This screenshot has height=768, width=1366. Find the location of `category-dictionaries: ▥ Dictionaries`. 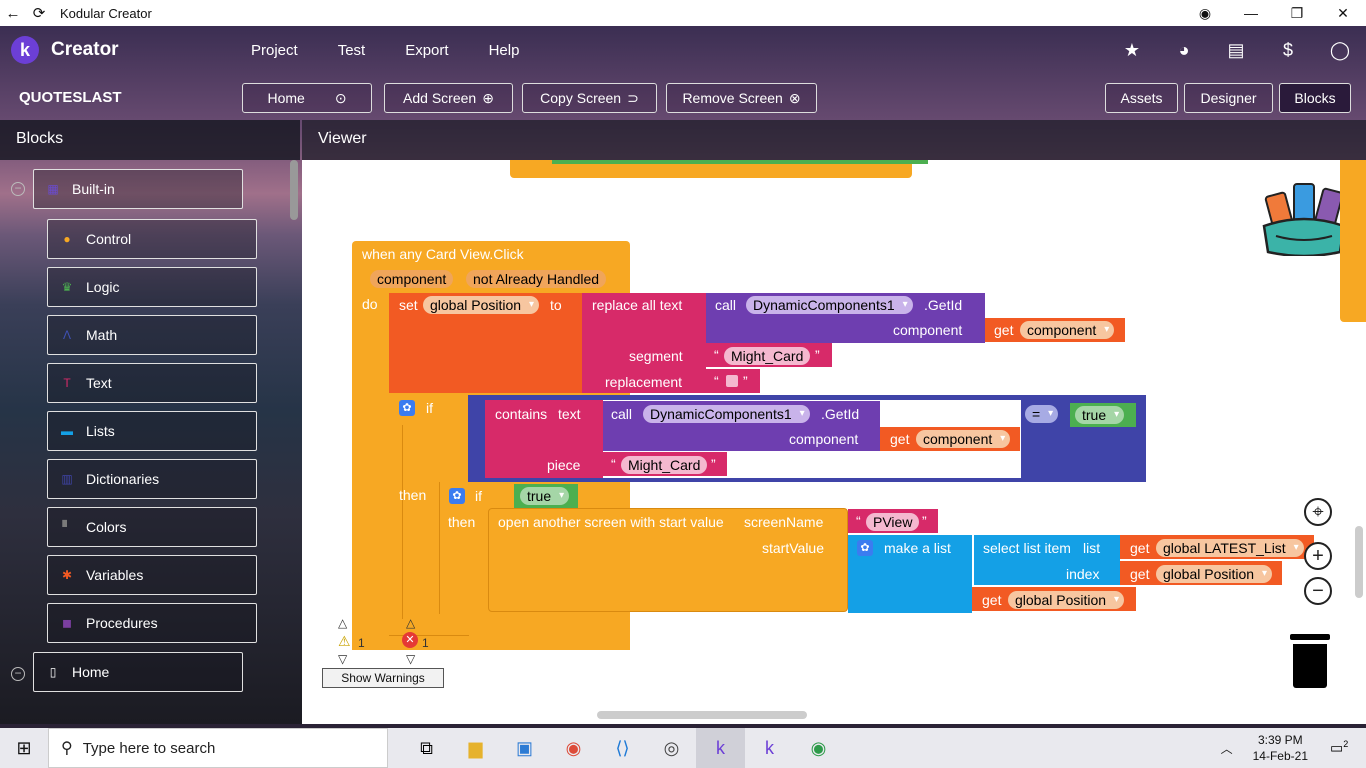

category-dictionaries: ▥ Dictionaries is located at coordinates (152, 479).